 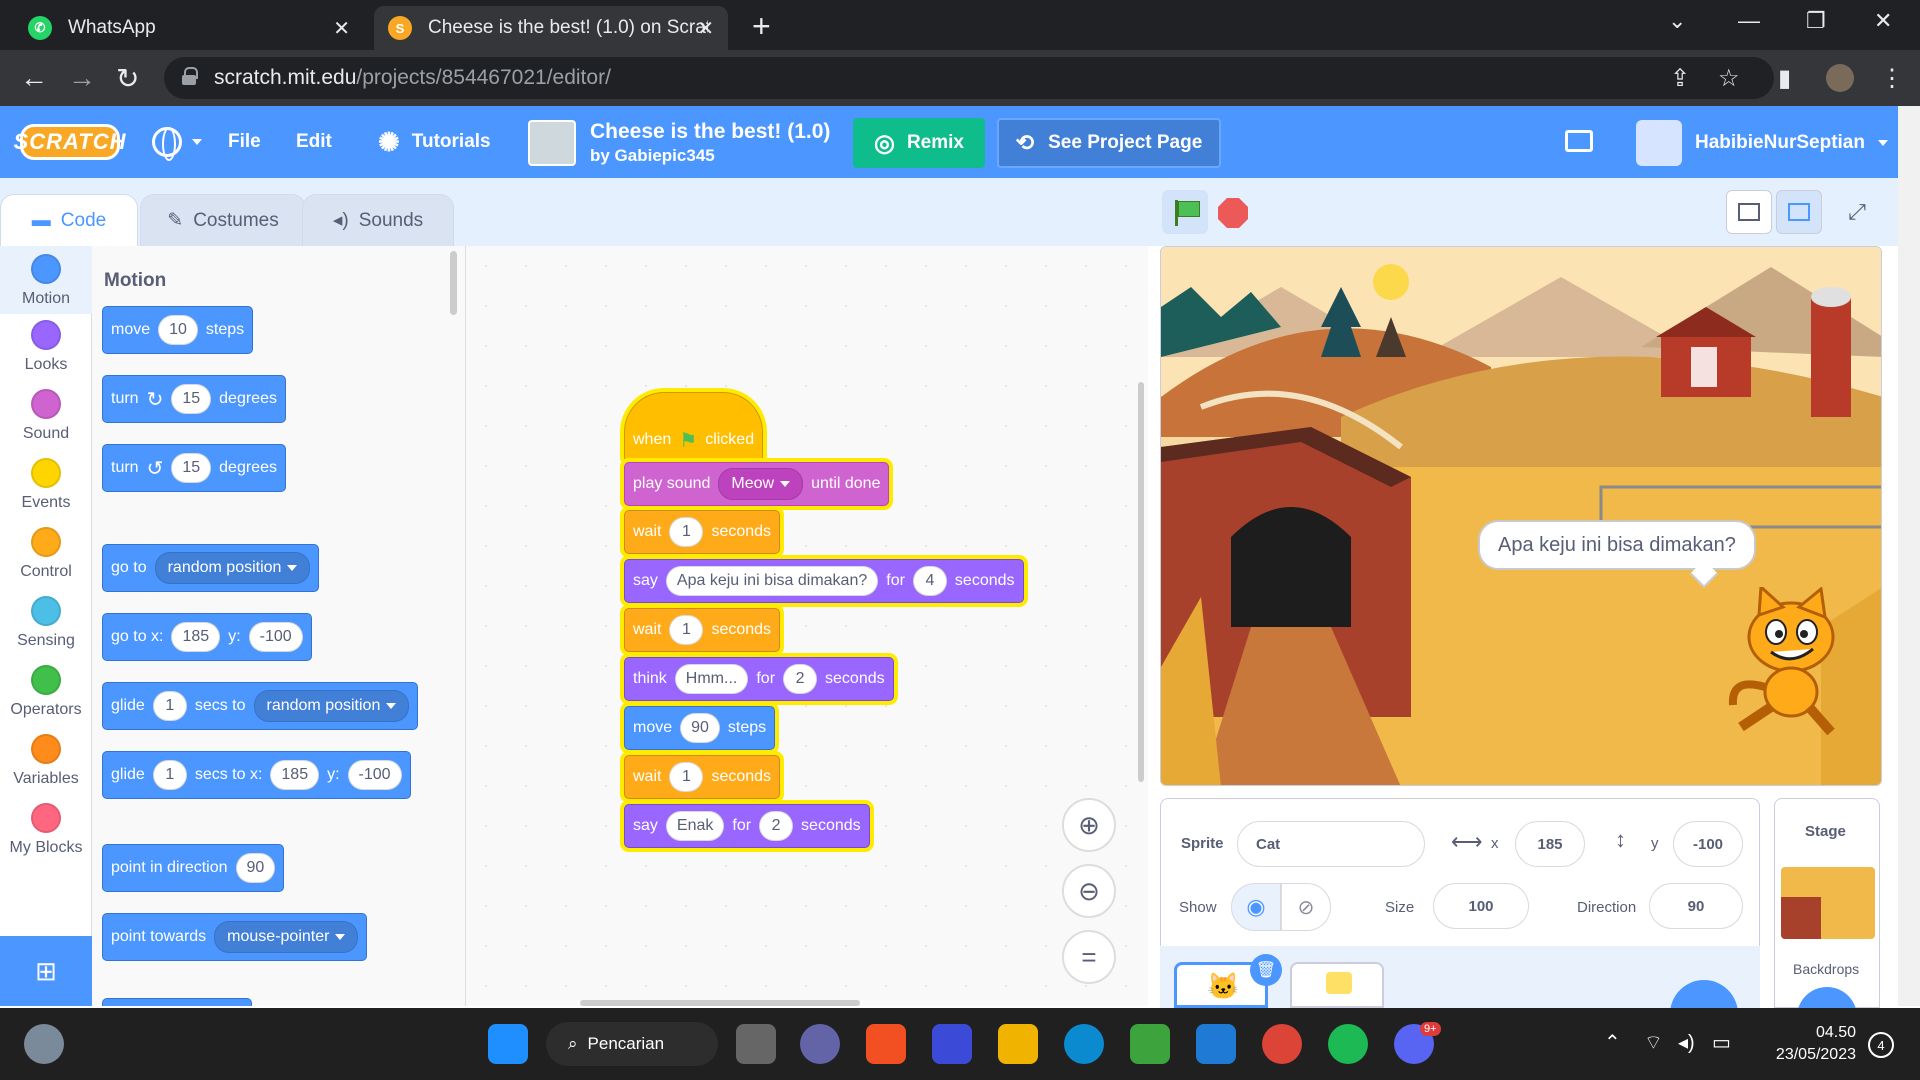 I want to click on degrees-input: 15, so click(x=191, y=399).